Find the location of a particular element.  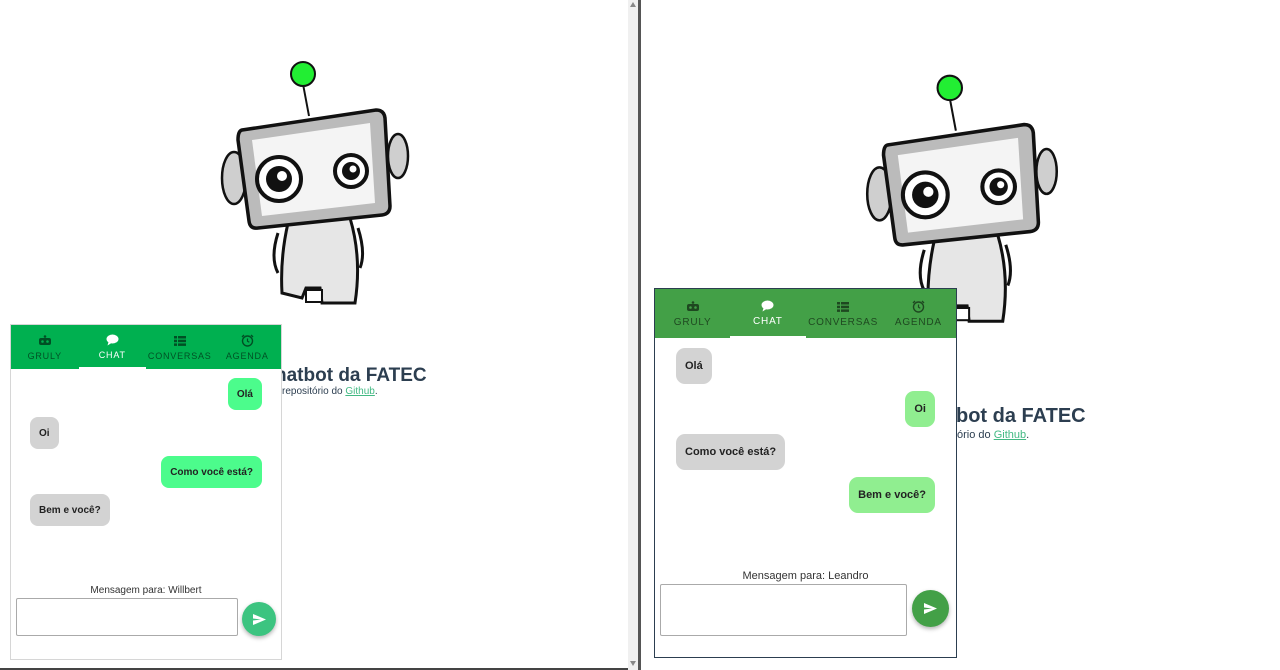

message-bubble-sent: Oi is located at coordinates (920, 409).